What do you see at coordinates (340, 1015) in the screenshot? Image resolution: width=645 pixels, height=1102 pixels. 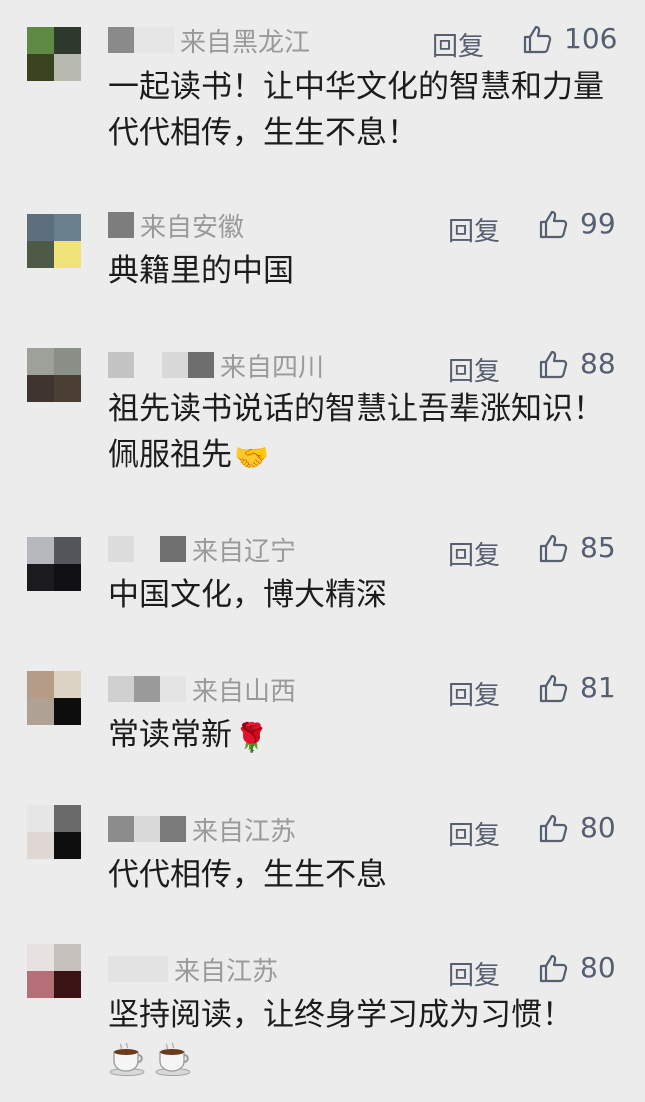 I see `comment-text: 坚持阅读，让终身学习成为习惯！` at bounding box center [340, 1015].